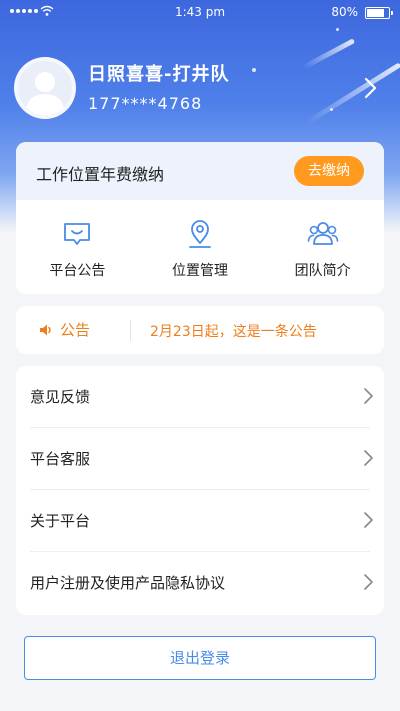 This screenshot has width=400, height=711. What do you see at coordinates (159, 74) in the screenshot?
I see `user-name: 日照喜喜-打井队` at bounding box center [159, 74].